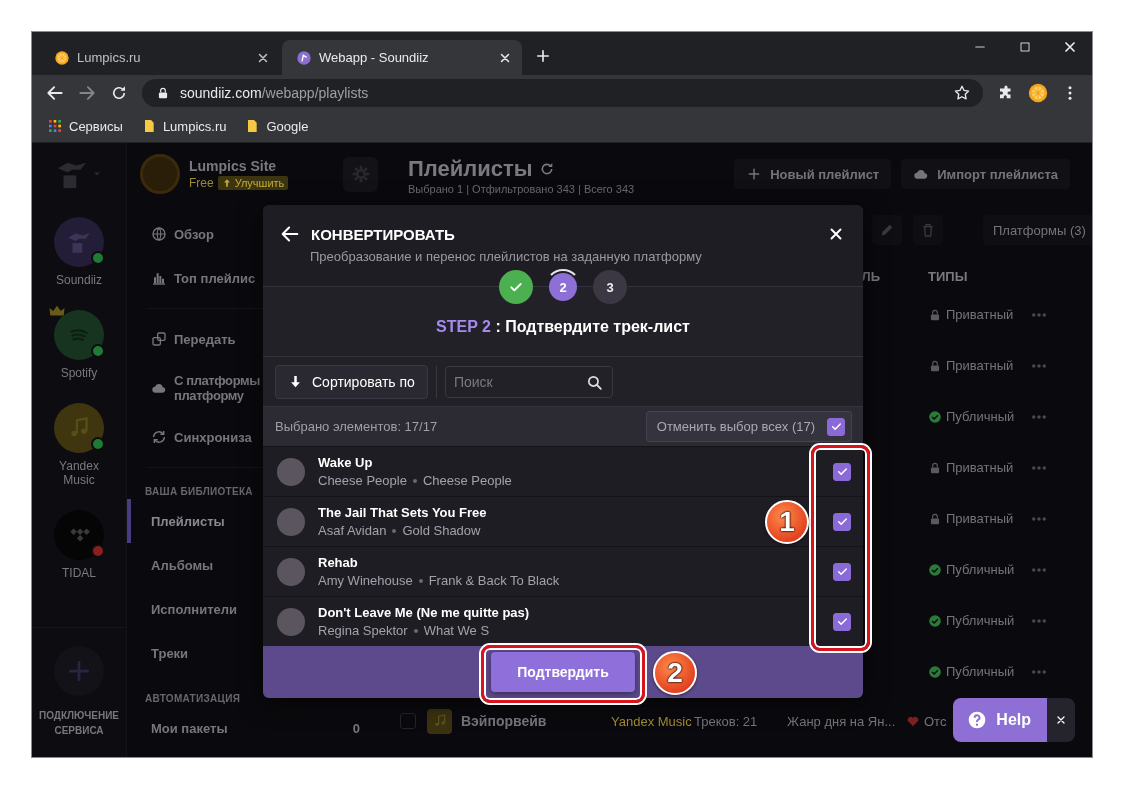 This screenshot has width=1125, height=790. I want to click on nav-item: Топ плейлис, so click(193, 278).